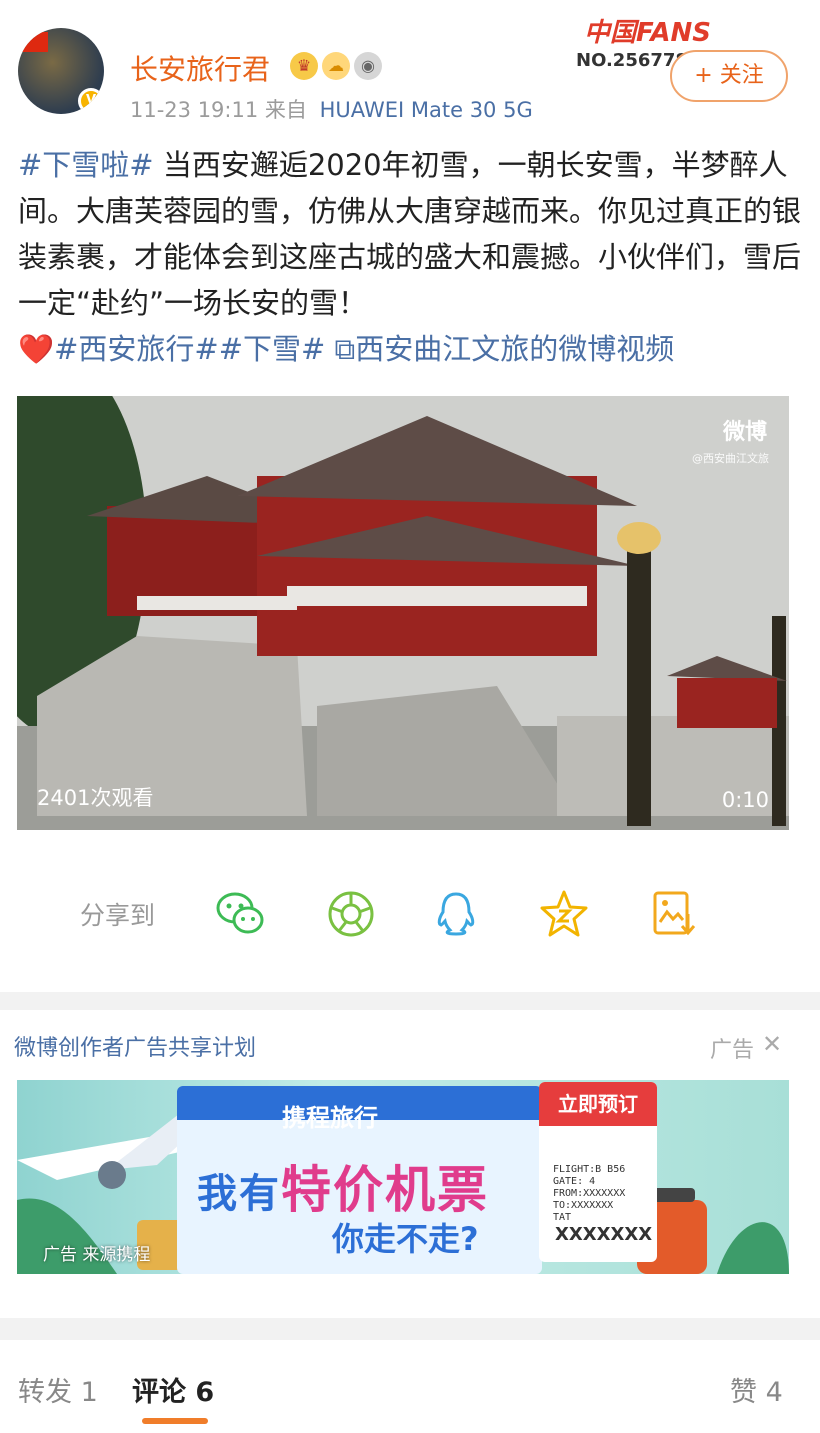  I want to click on video-link-label: 西安曲江文旅的微博视频, so click(515, 349).